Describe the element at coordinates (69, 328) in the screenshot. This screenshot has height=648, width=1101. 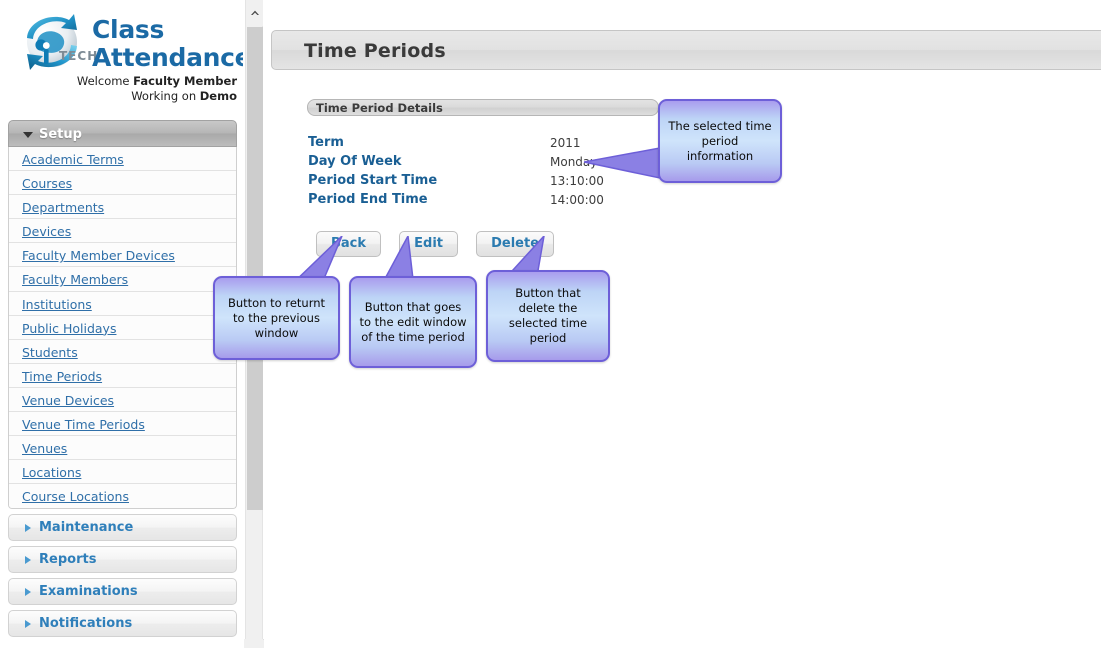
I see `sidebar-link: Public Holidays` at that location.